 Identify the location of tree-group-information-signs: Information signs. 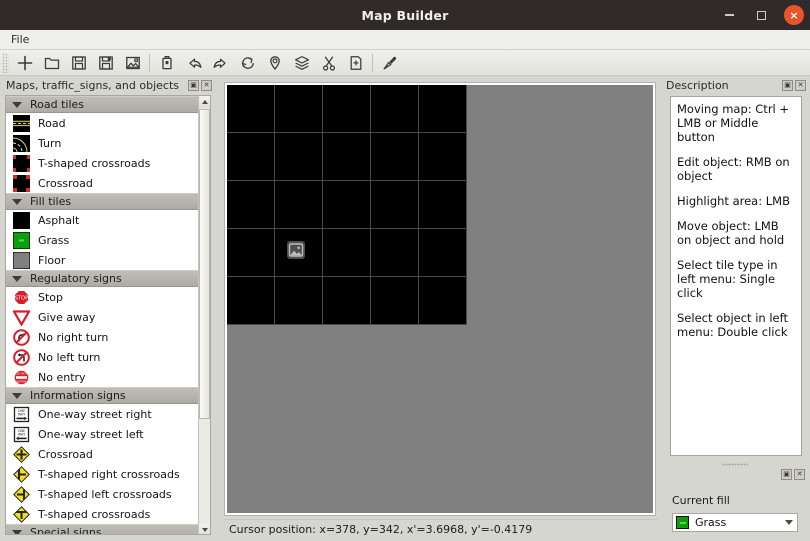
(103, 395).